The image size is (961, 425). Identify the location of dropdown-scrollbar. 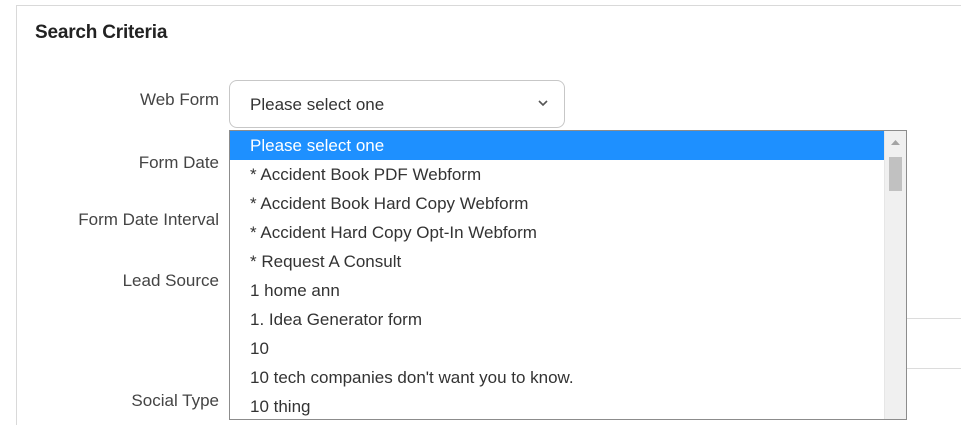
(895, 275).